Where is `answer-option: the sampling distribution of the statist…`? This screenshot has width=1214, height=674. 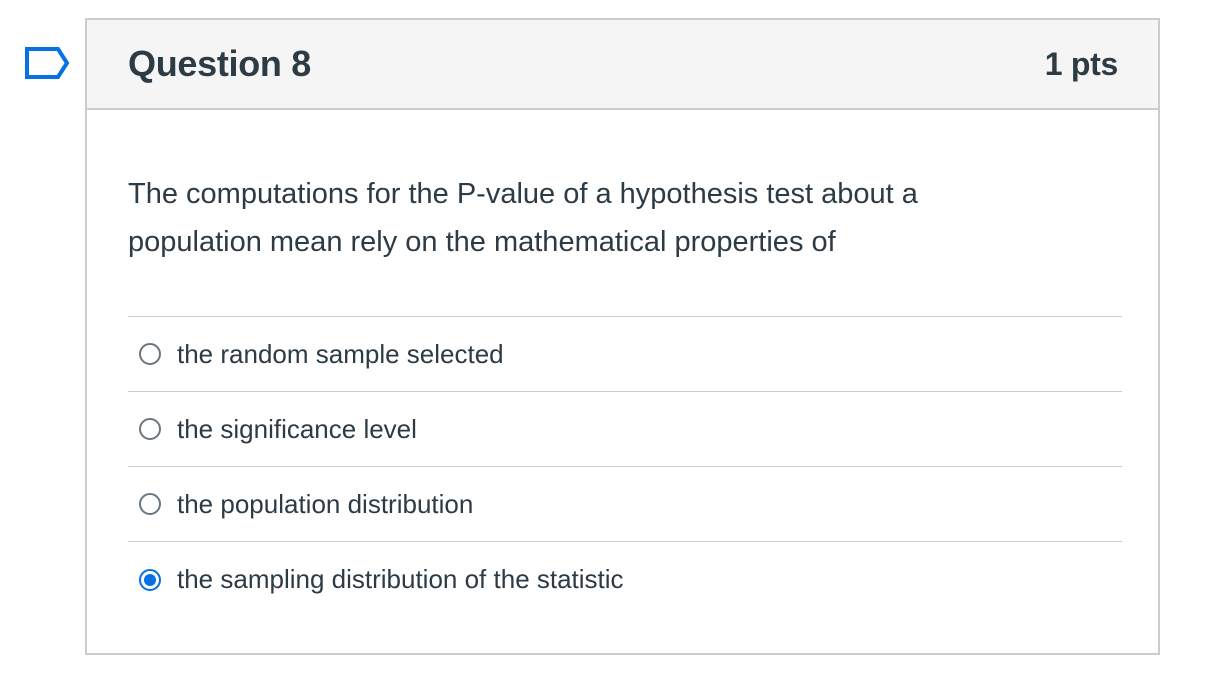 answer-option: the sampling distribution of the statist… is located at coordinates (625, 579).